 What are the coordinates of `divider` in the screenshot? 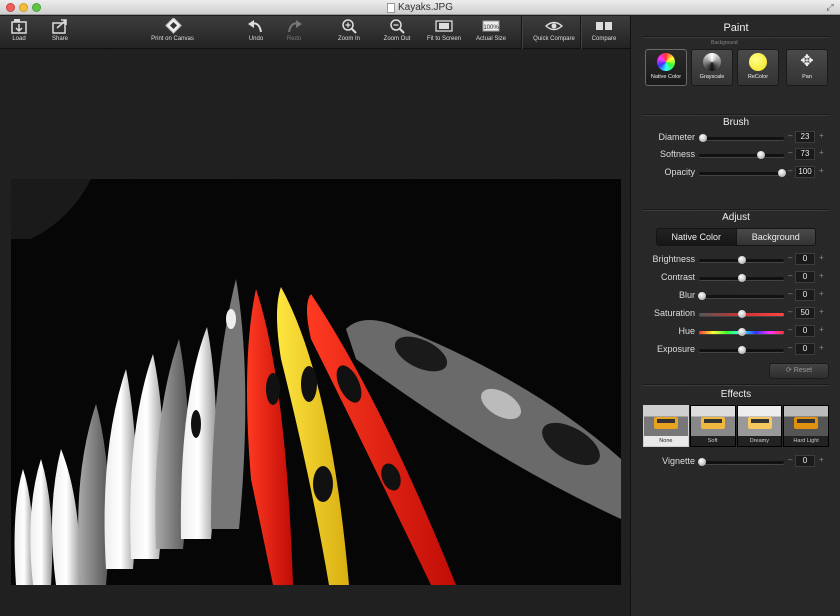 It's located at (736, 36).